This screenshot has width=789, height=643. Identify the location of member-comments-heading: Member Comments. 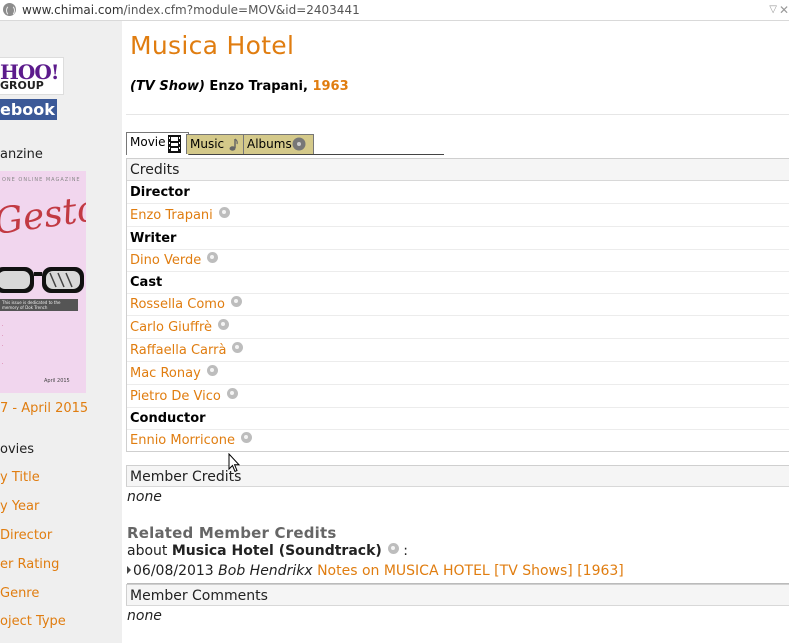
(457, 595).